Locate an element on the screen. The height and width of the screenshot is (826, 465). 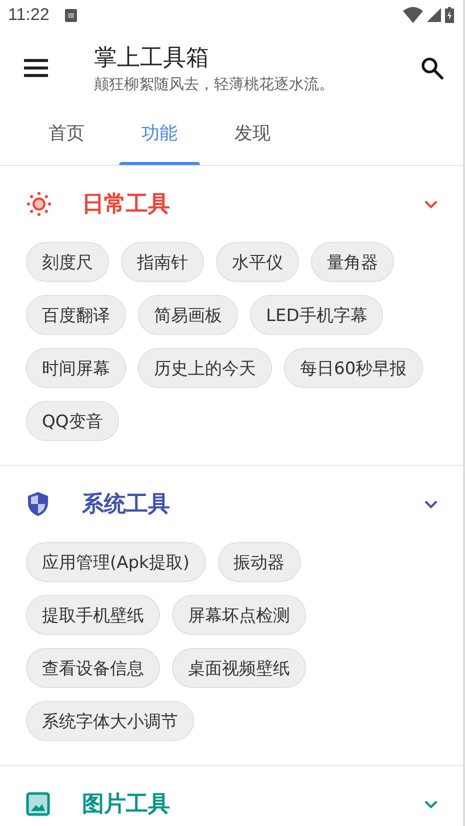
notification-icon is located at coordinates (71, 15).